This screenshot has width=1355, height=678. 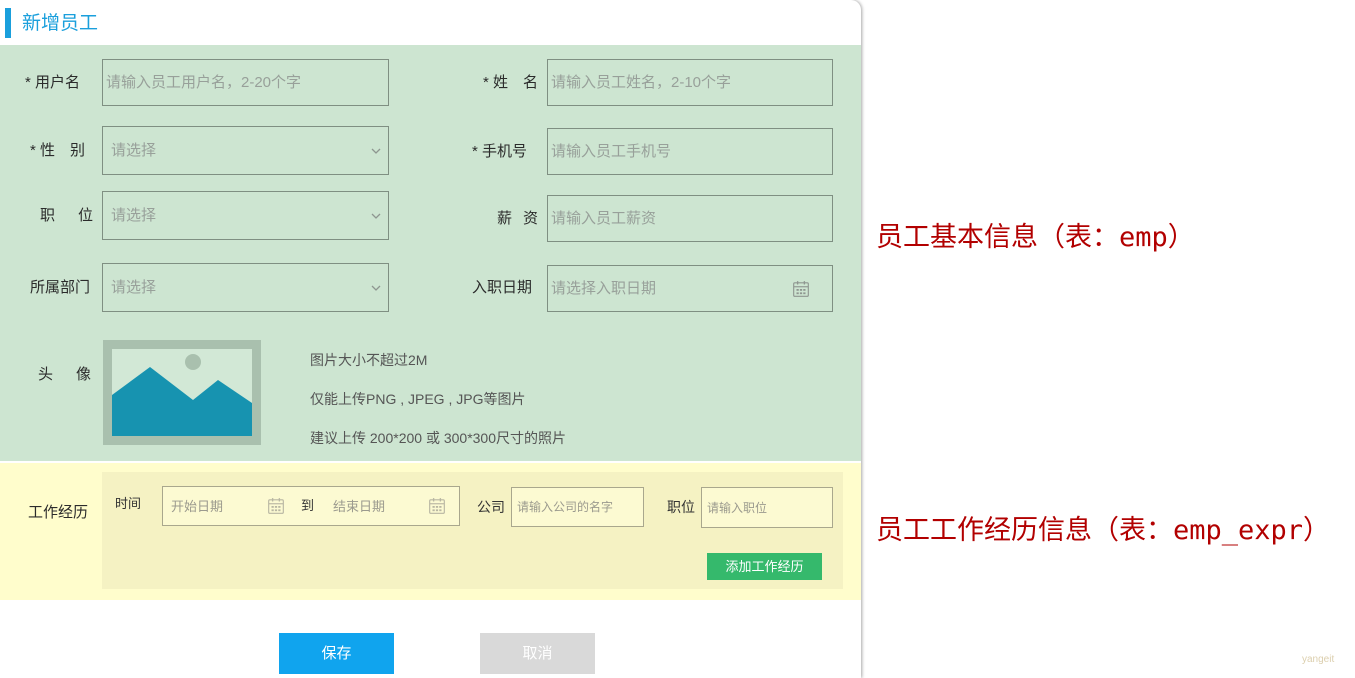 I want to click on avatar-upload, so click(x=182, y=392).